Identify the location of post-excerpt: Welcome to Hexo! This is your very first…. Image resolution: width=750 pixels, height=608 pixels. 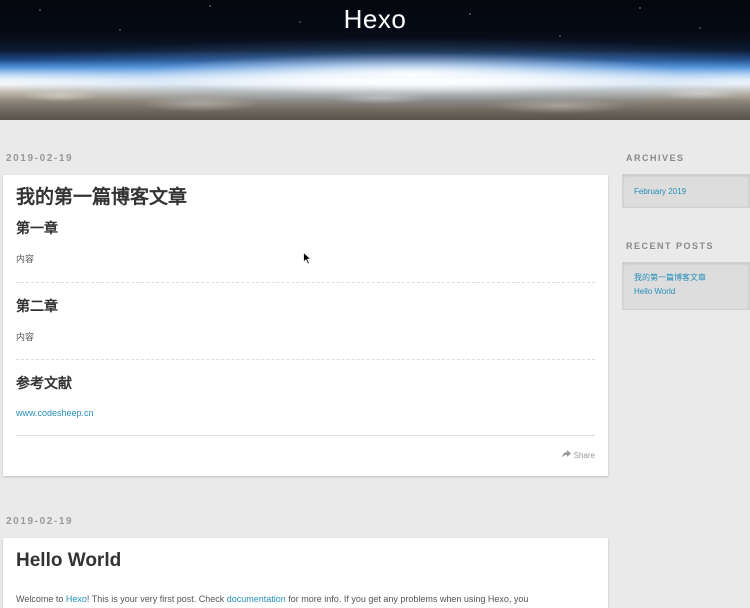
(305, 599).